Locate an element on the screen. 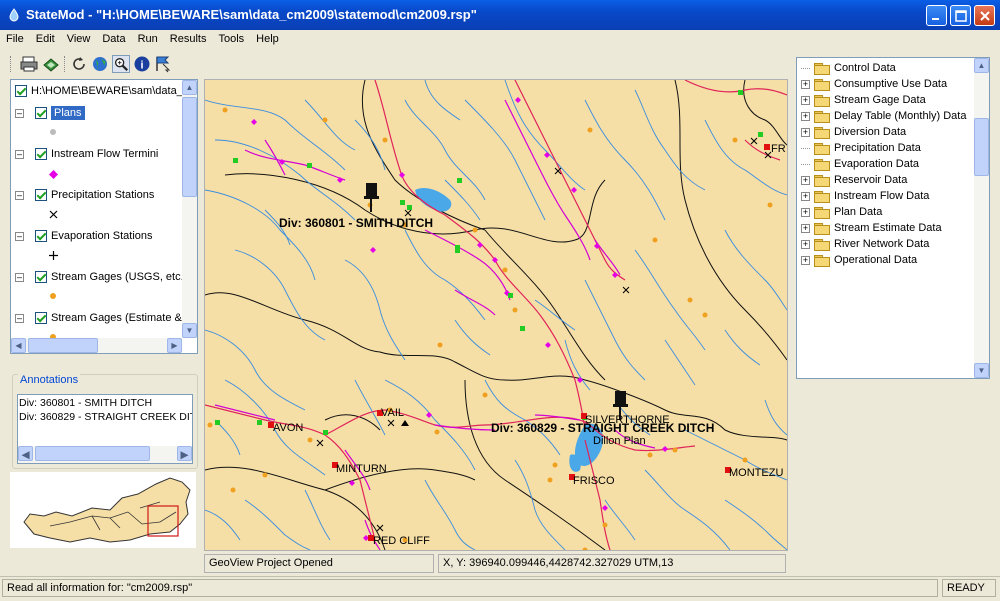  pushpin-icon is located at coordinates (371, 197).